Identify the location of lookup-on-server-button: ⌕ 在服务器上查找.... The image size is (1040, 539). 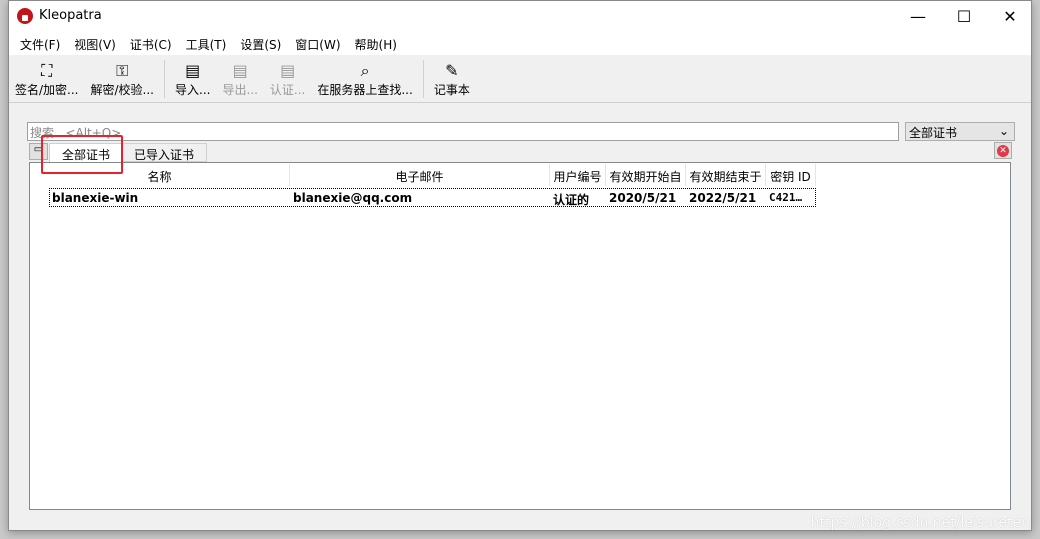
(364, 78).